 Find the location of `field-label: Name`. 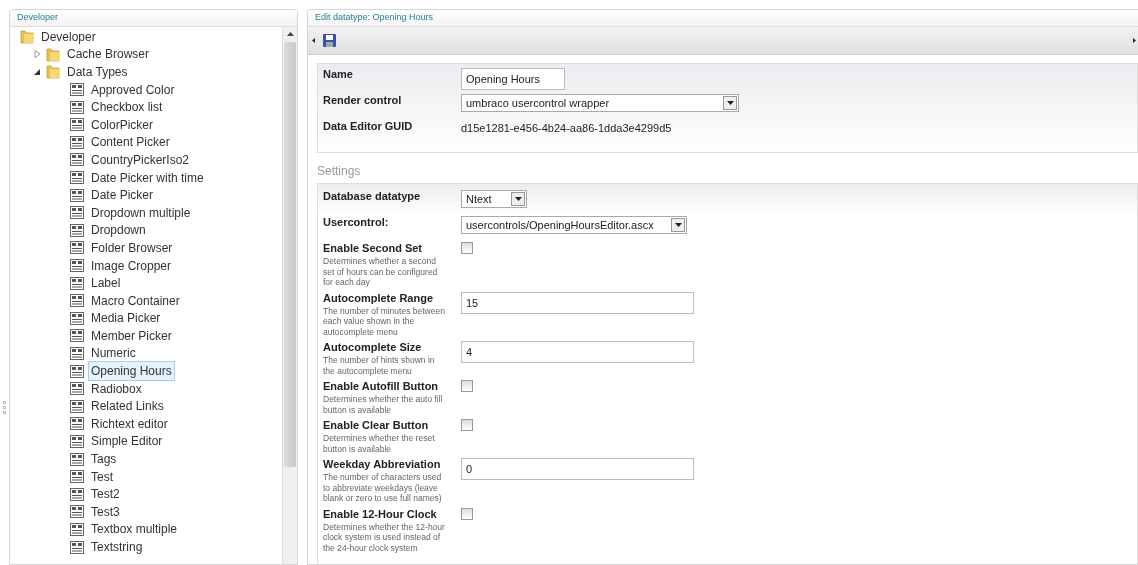

field-label: Name is located at coordinates (338, 74).